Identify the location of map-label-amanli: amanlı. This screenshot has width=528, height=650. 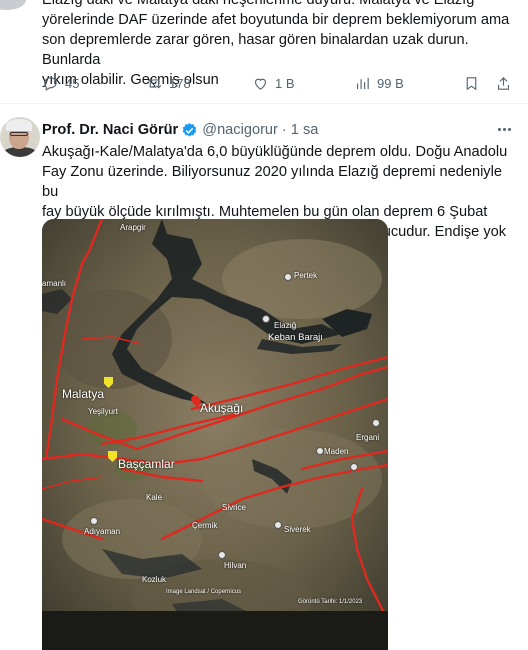
(54, 283).